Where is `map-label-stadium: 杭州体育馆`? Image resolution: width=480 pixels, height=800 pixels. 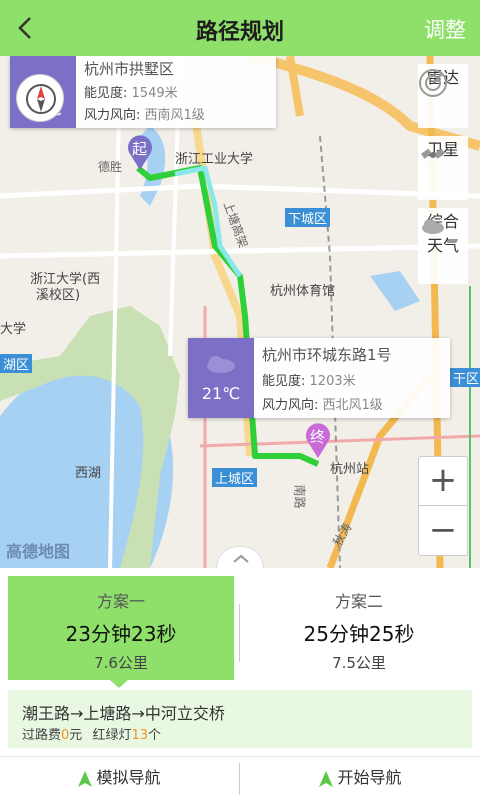
map-label-stadium: 杭州体育馆 is located at coordinates (303, 291).